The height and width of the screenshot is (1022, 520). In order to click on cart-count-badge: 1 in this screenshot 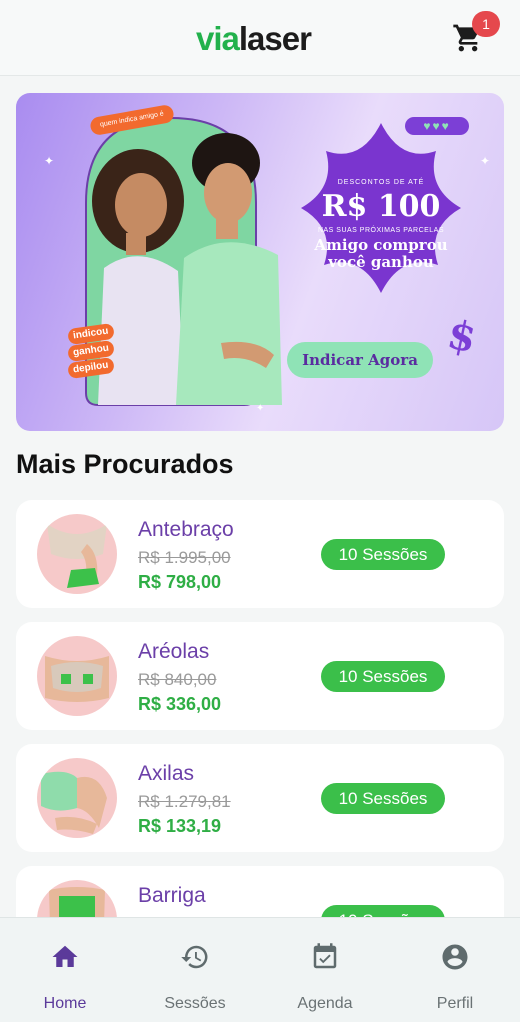, I will do `click(486, 24)`.